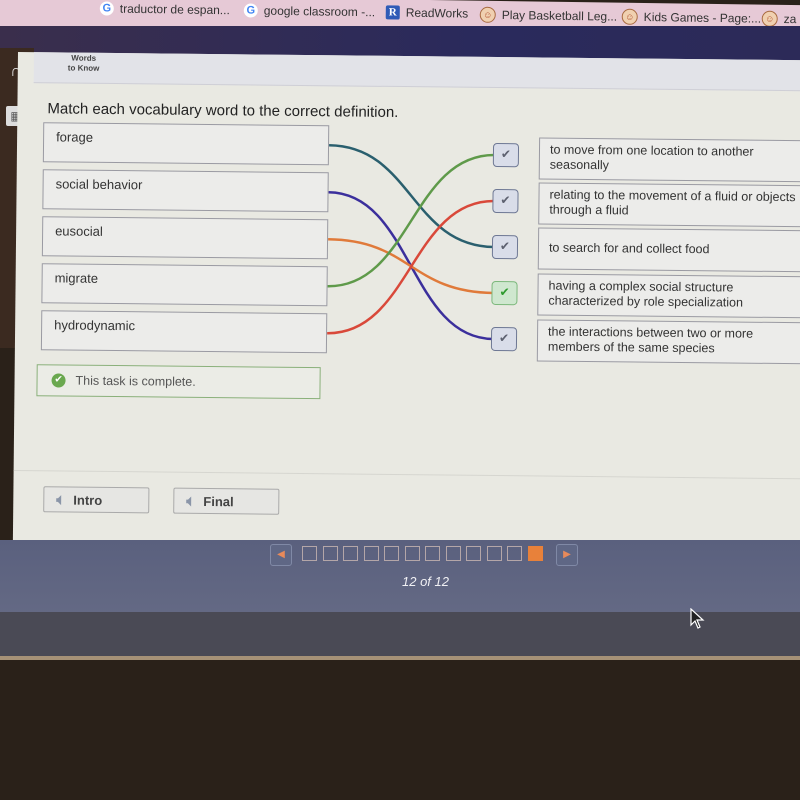  Describe the element at coordinates (96, 500) in the screenshot. I see `intro-audio-button: 🔈︎ Intro` at that location.